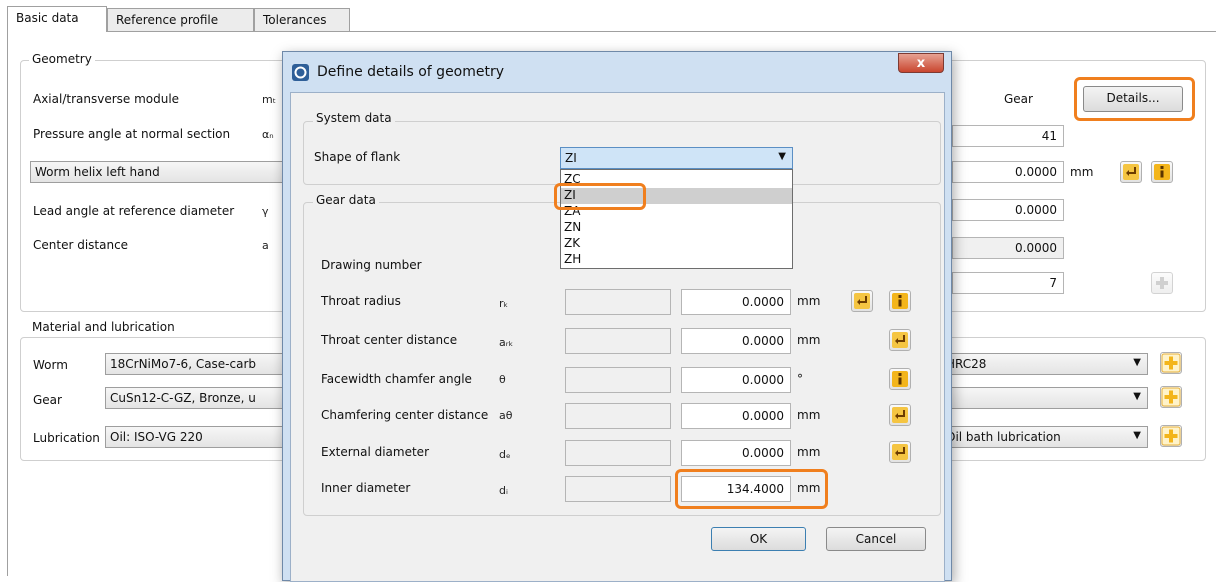 The width and height of the screenshot is (1216, 582). I want to click on app-icon, so click(300, 72).